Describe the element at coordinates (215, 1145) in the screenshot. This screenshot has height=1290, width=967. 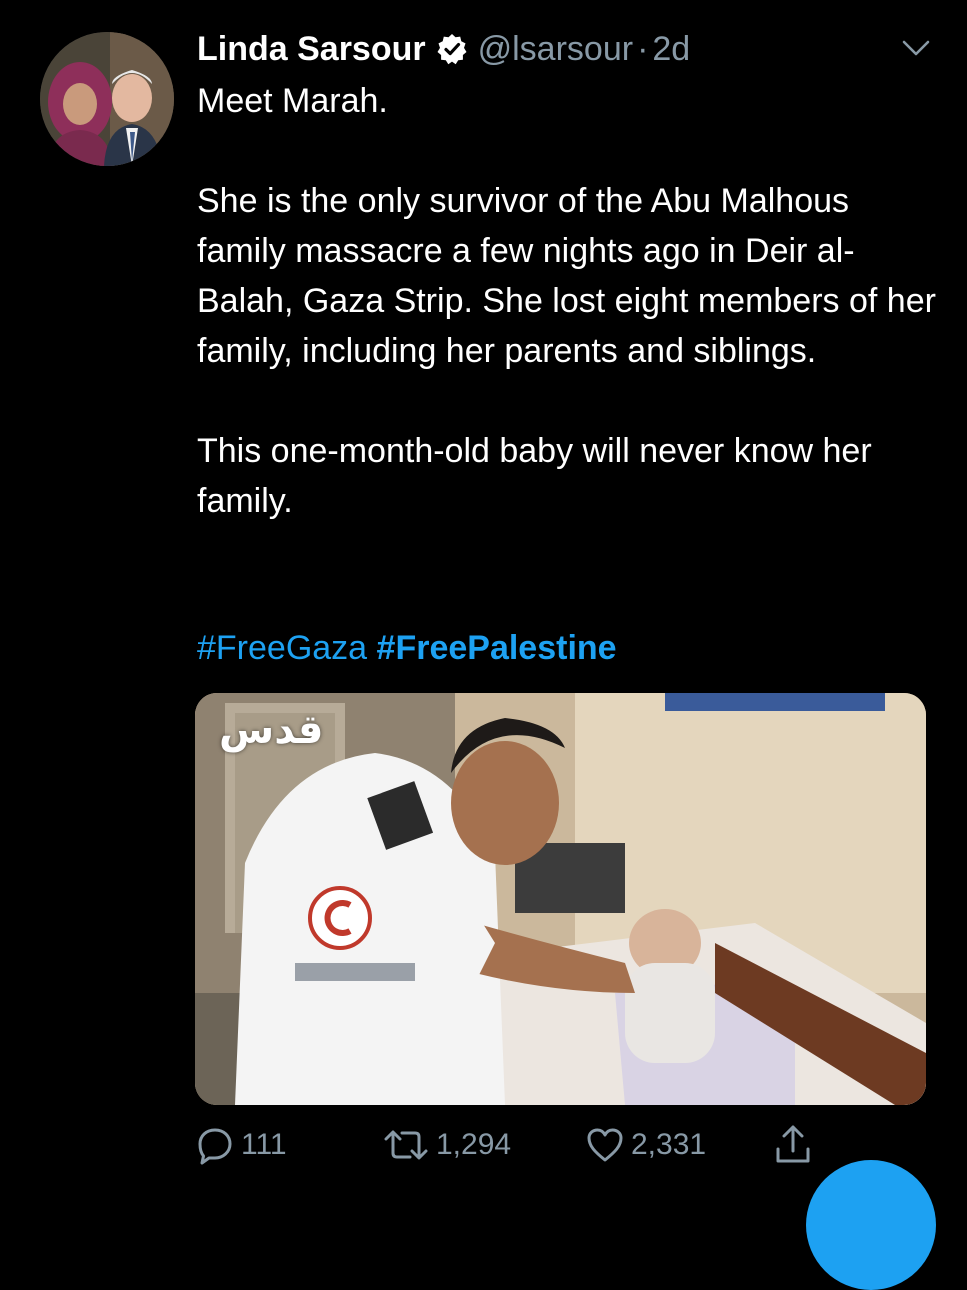
I see `reply-icon` at that location.